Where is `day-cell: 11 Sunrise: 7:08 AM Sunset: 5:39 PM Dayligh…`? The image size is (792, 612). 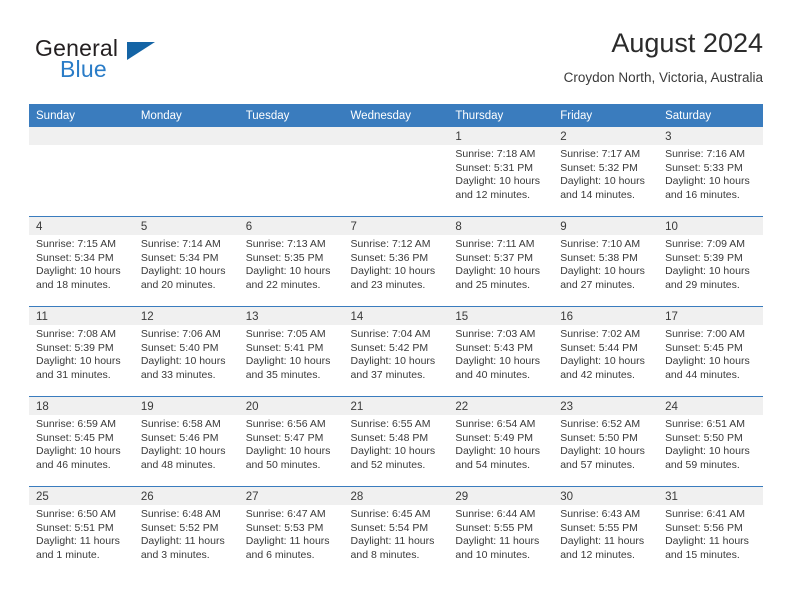 day-cell: 11 Sunrise: 7:08 AM Sunset: 5:39 PM Dayligh… is located at coordinates (81, 351).